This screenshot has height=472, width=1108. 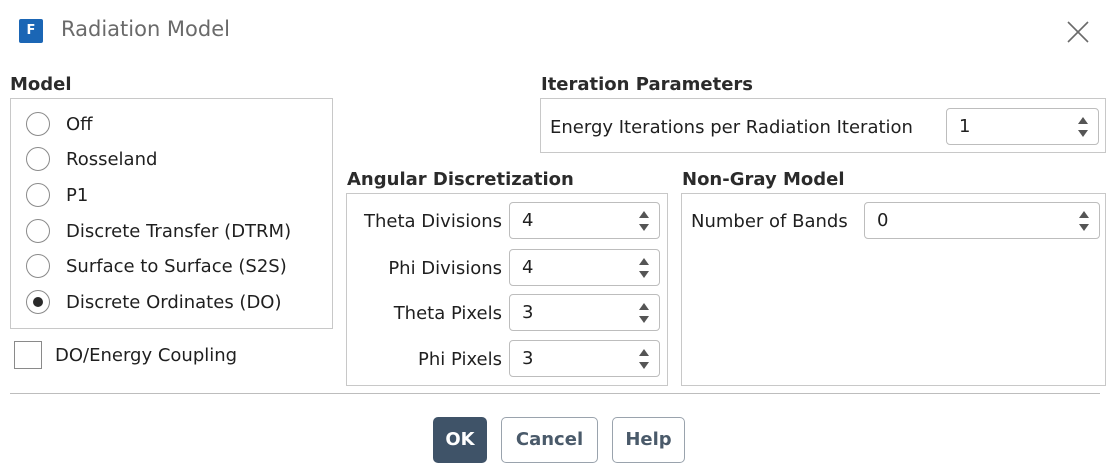 What do you see at coordinates (112, 159) in the screenshot?
I see `radio-label-rosseland: Rosseland` at bounding box center [112, 159].